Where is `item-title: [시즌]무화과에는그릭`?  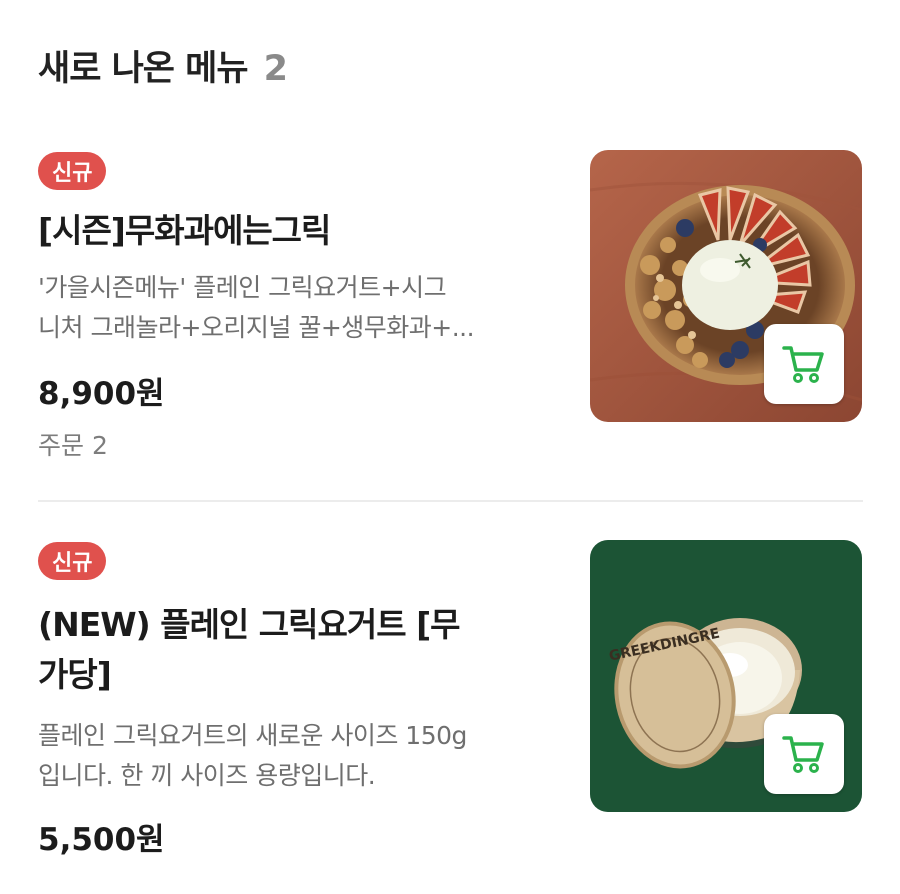
item-title: [시즌]무화과에는그릭 is located at coordinates (184, 230).